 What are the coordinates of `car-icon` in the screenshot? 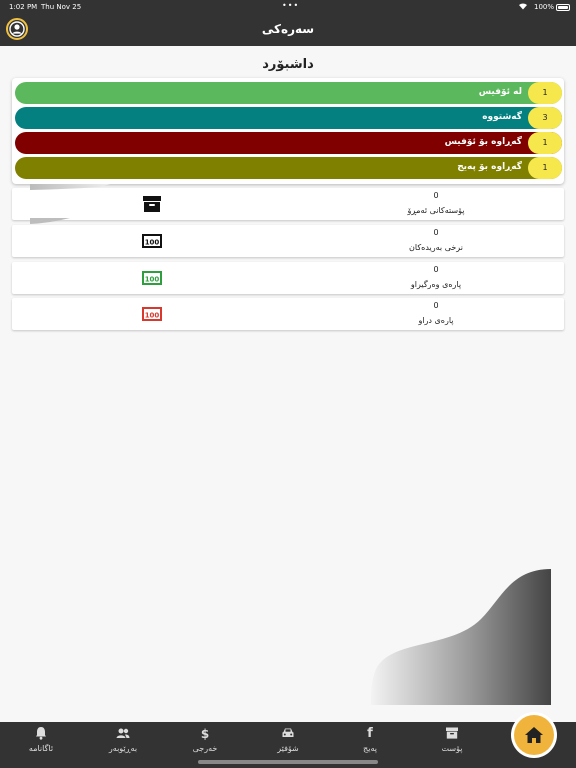 It's located at (288, 734).